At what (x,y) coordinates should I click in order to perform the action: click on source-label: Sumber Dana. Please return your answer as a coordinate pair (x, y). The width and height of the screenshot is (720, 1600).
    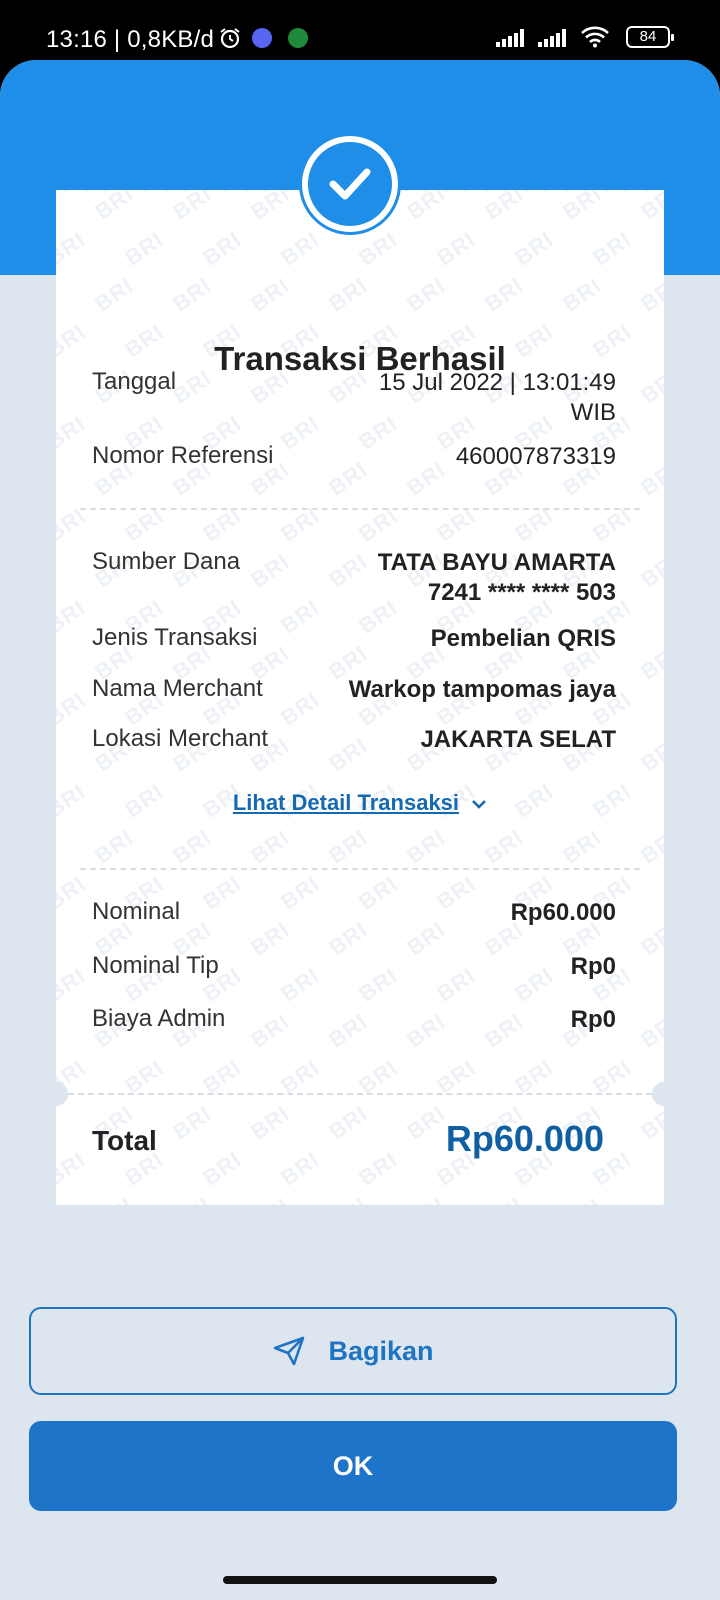
    Looking at the image, I should click on (166, 561).